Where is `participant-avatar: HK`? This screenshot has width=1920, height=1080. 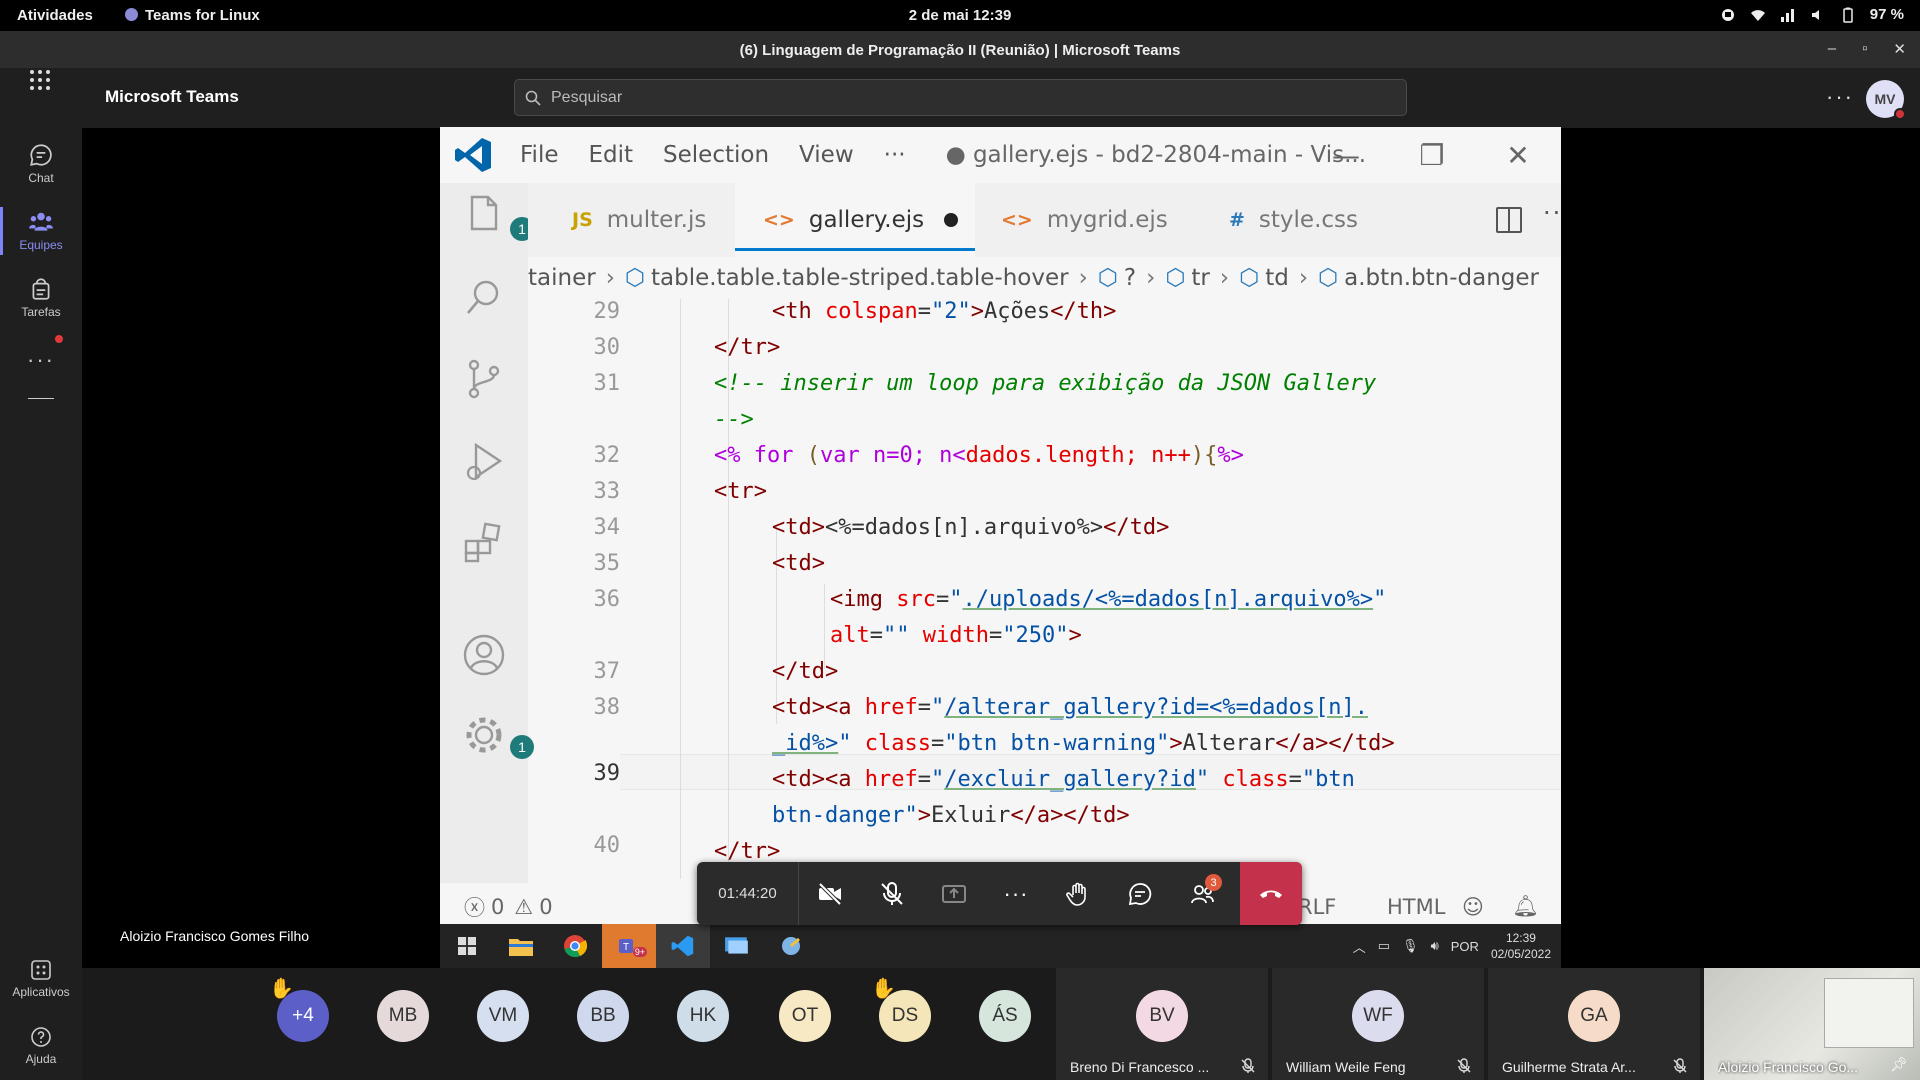
participant-avatar: HK is located at coordinates (703, 1016).